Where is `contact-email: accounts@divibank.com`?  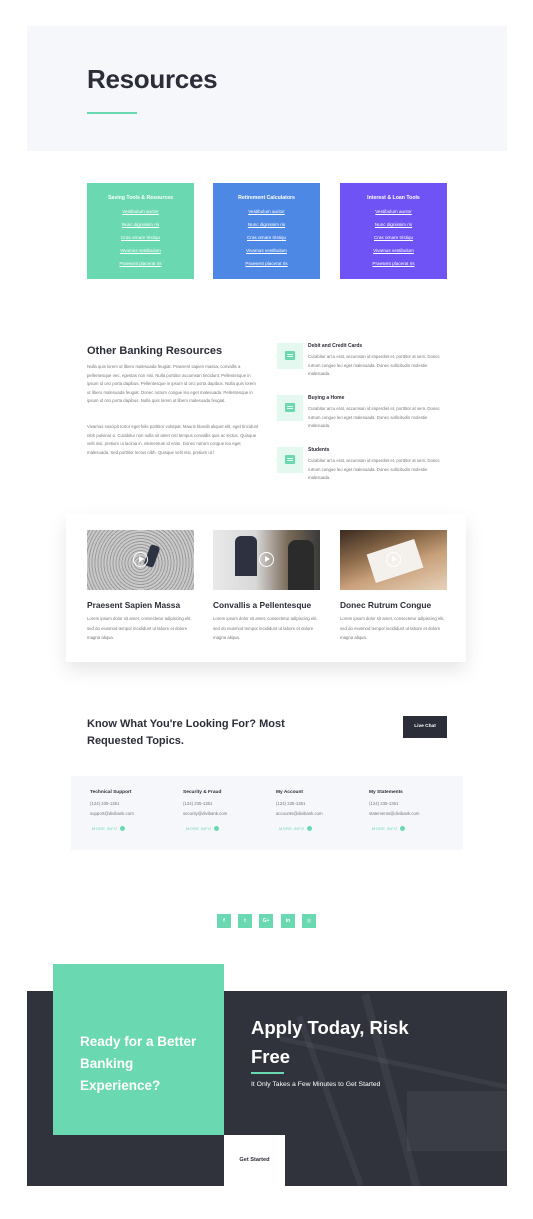 contact-email: accounts@divibank.com is located at coordinates (299, 813).